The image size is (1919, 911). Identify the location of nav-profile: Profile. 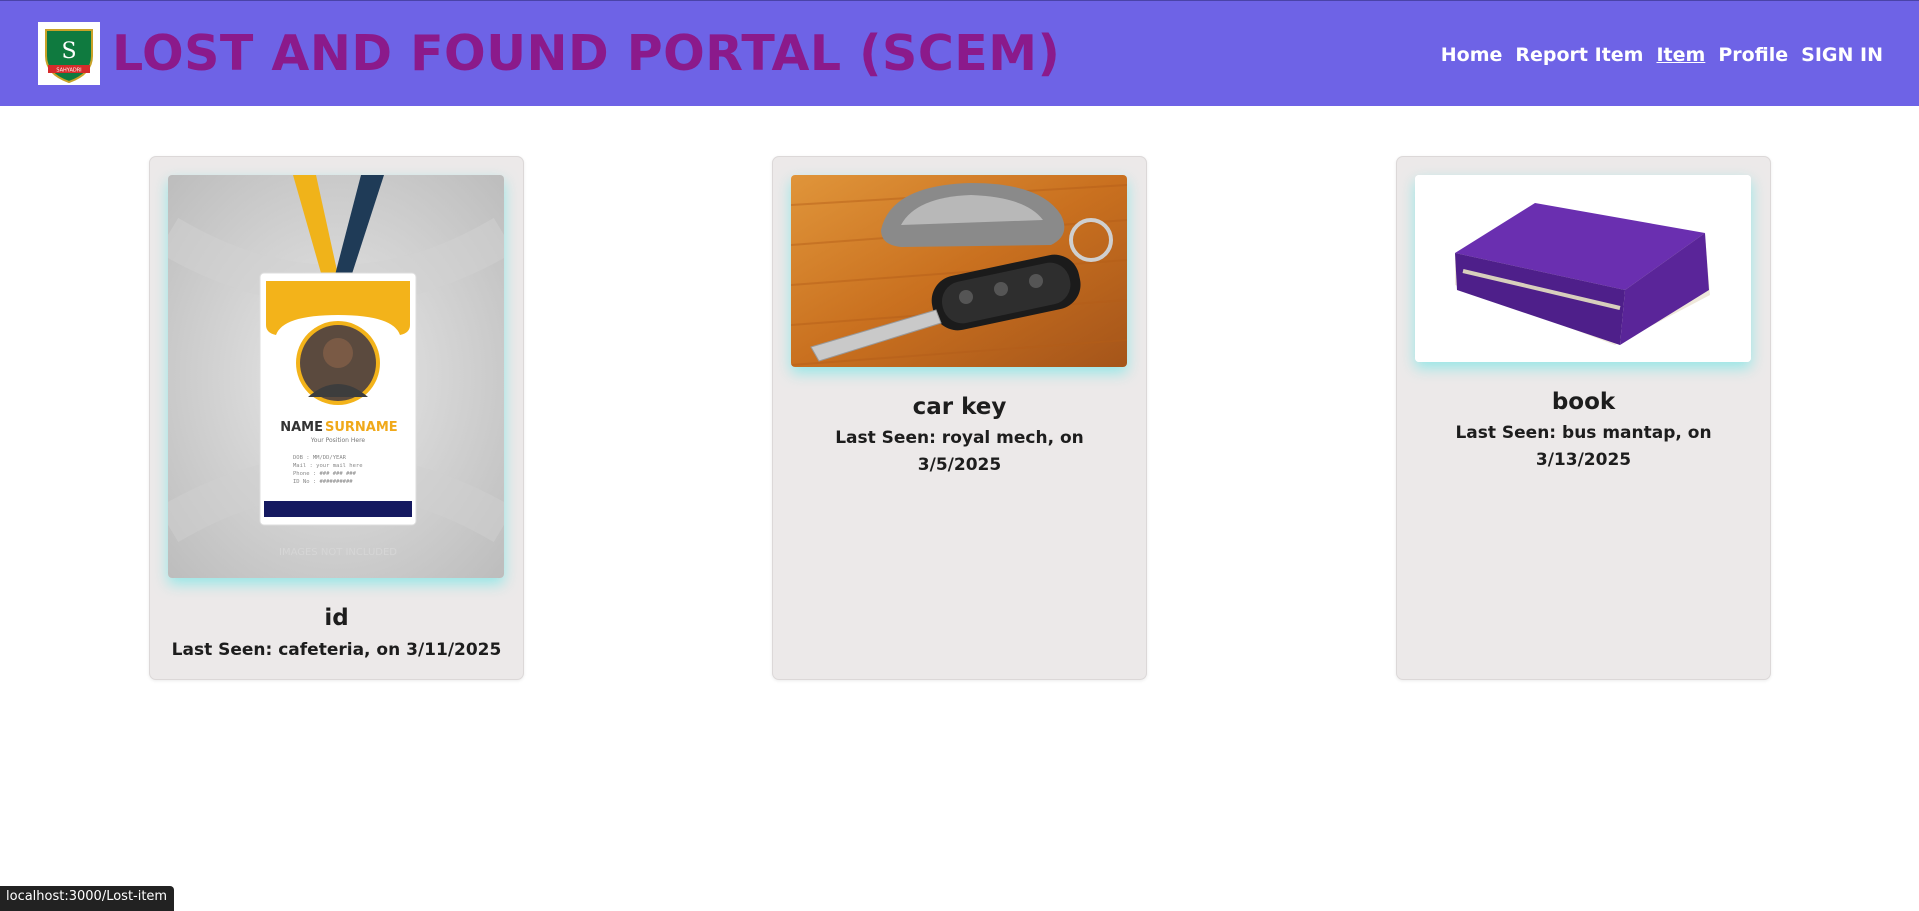
(1753, 55).